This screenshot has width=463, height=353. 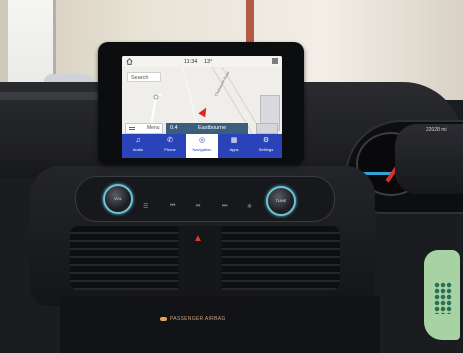 I want to click on next-track-icon: ⏭, so click(x=224, y=206).